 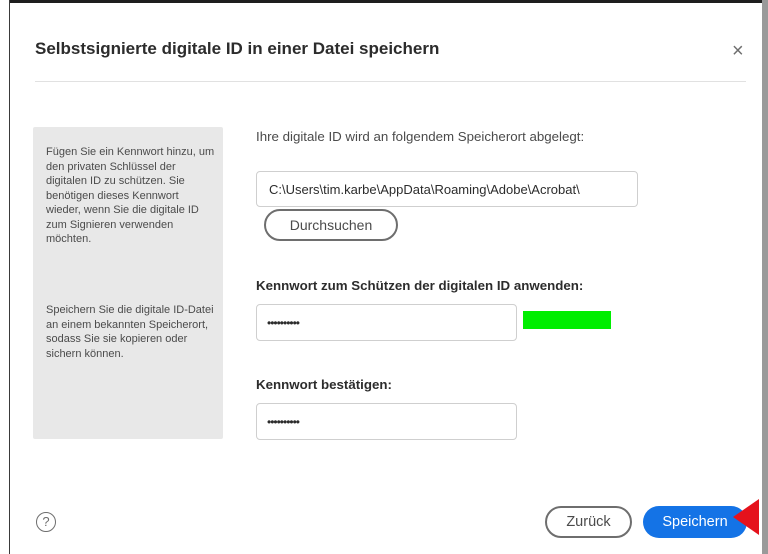 I want to click on window-right-edge, so click(x=765, y=277).